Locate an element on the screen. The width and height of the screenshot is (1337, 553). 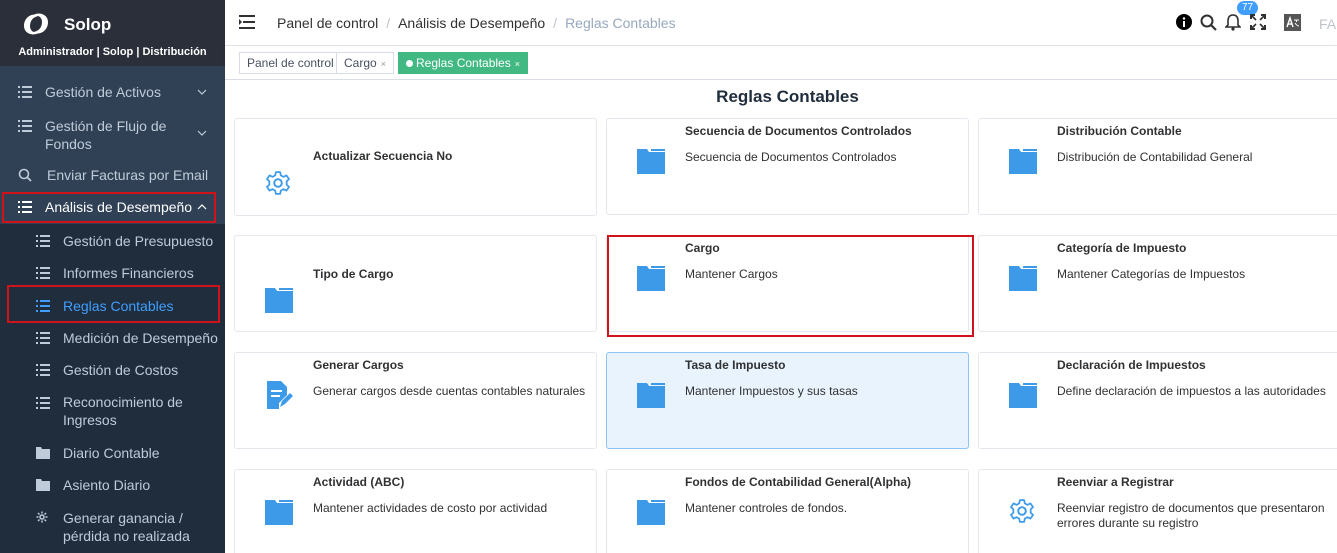
bell-icon is located at coordinates (1233, 22).